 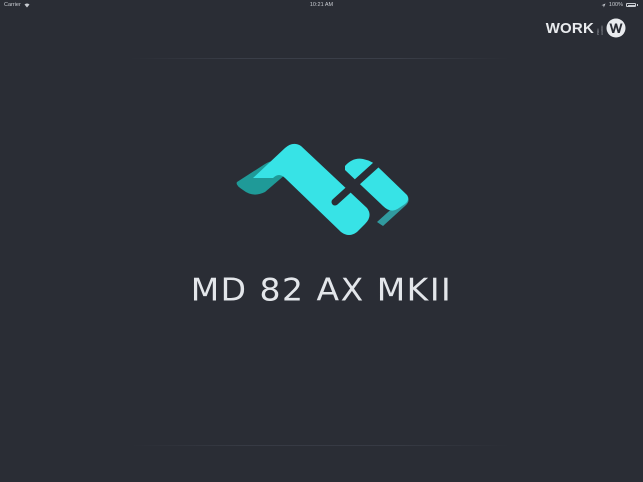 What do you see at coordinates (600, 30) in the screenshot?
I see `brand-subtext: PRO AUDIO` at bounding box center [600, 30].